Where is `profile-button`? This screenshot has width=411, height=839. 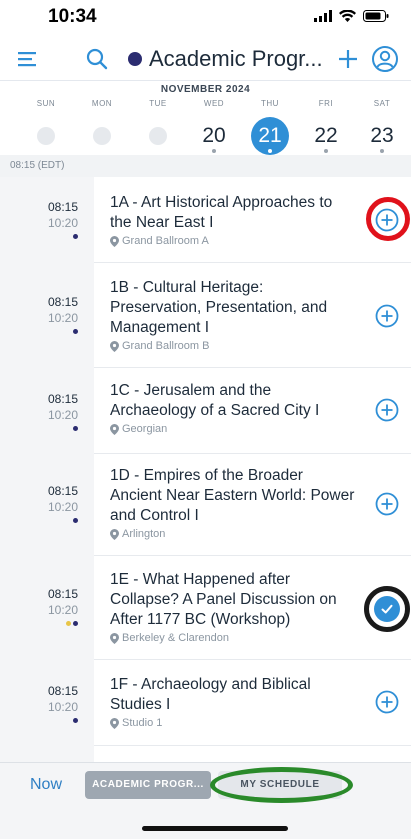
profile-button is located at coordinates (385, 59).